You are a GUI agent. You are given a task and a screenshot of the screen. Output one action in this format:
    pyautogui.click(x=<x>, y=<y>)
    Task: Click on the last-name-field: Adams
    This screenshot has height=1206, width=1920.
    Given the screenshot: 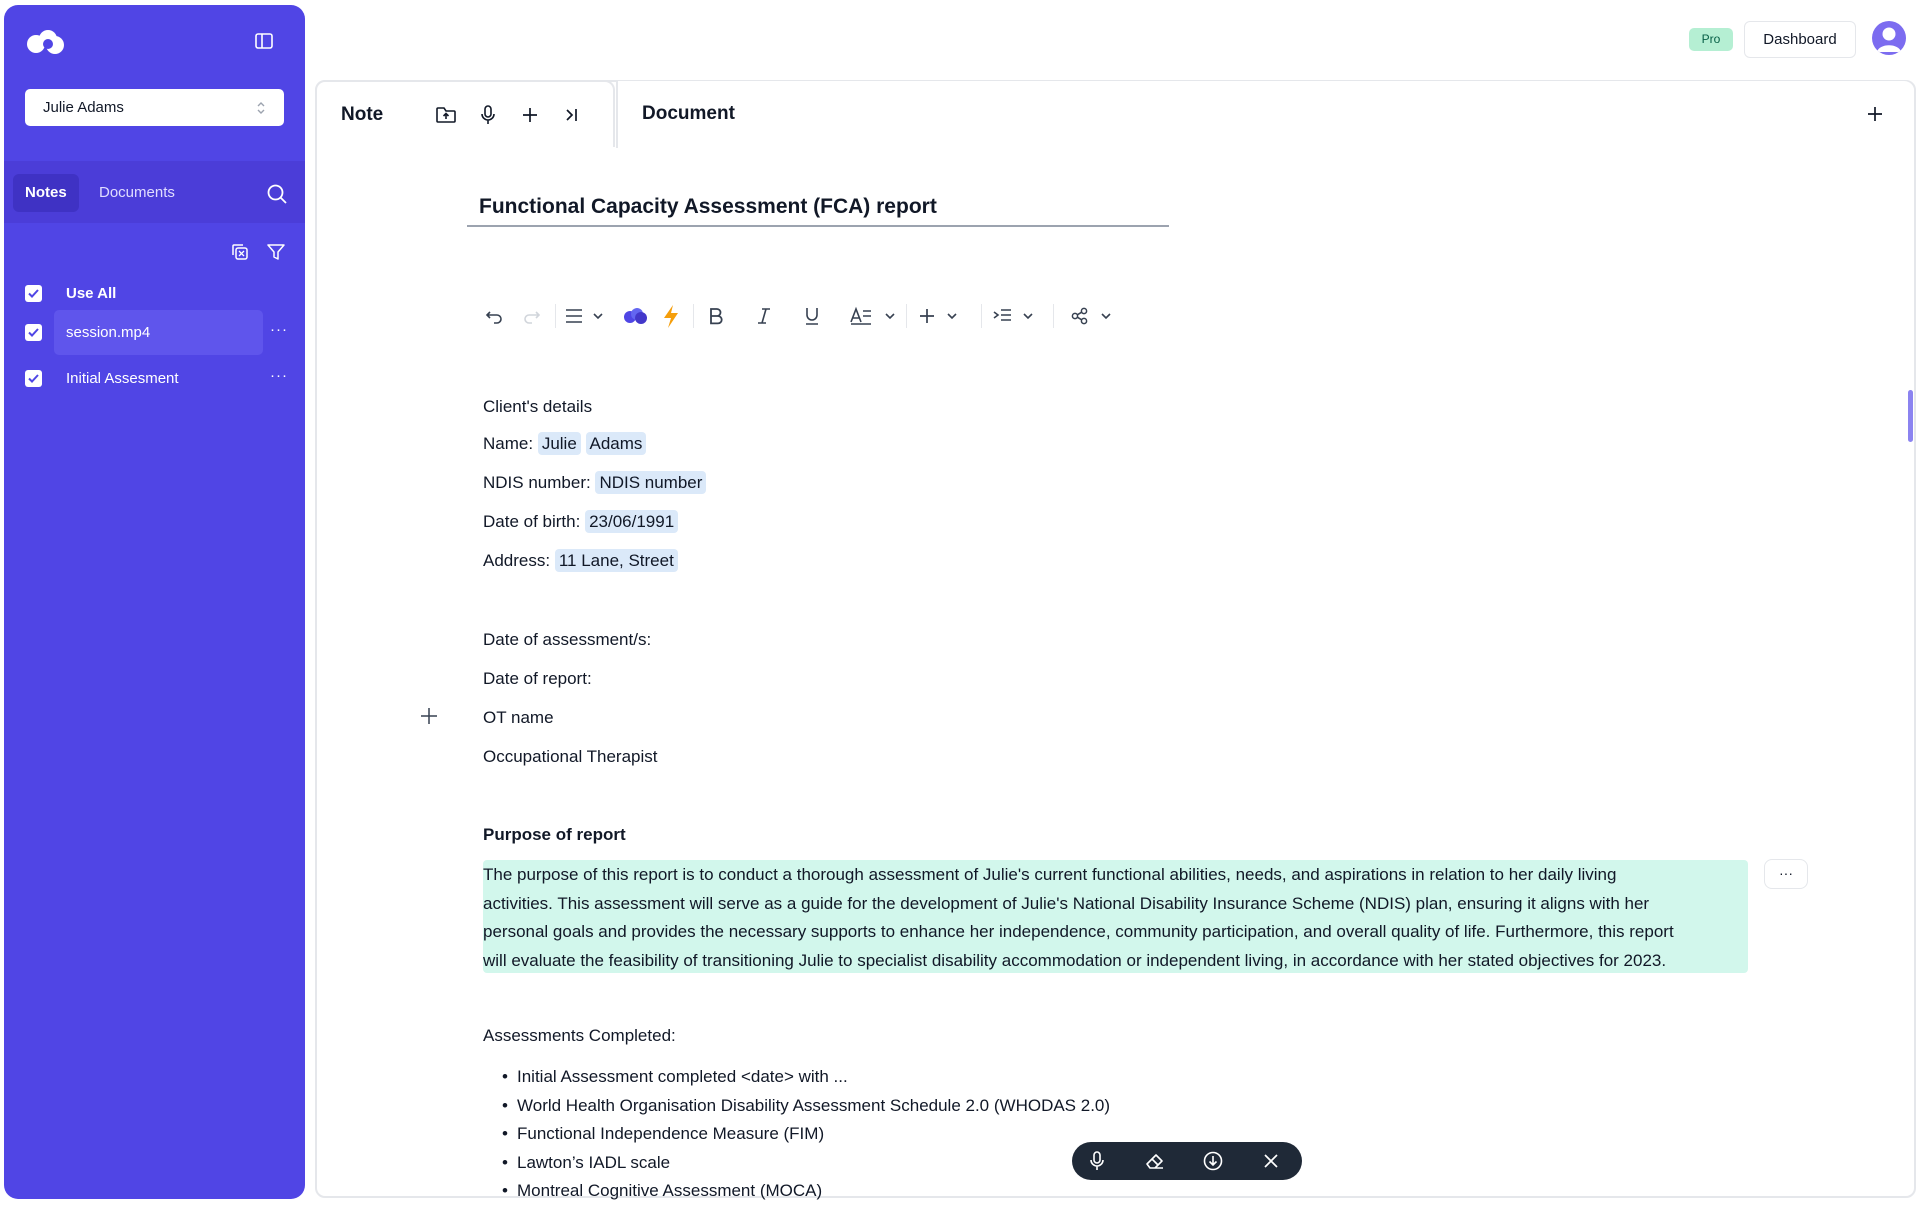 What is the action you would take?
    pyautogui.click(x=616, y=443)
    